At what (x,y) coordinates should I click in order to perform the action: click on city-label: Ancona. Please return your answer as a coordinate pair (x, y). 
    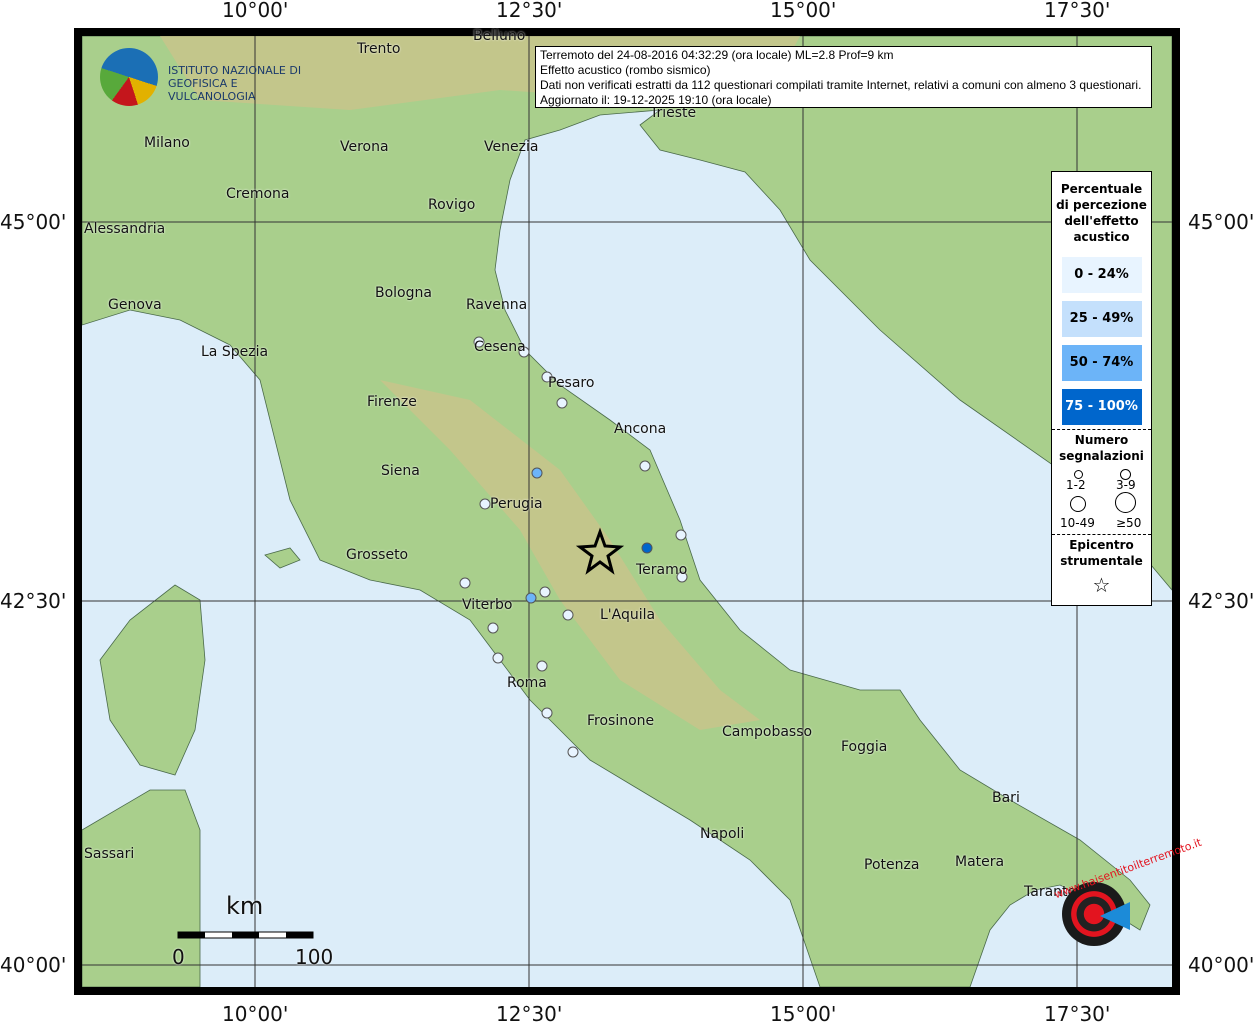
    Looking at the image, I should click on (640, 429).